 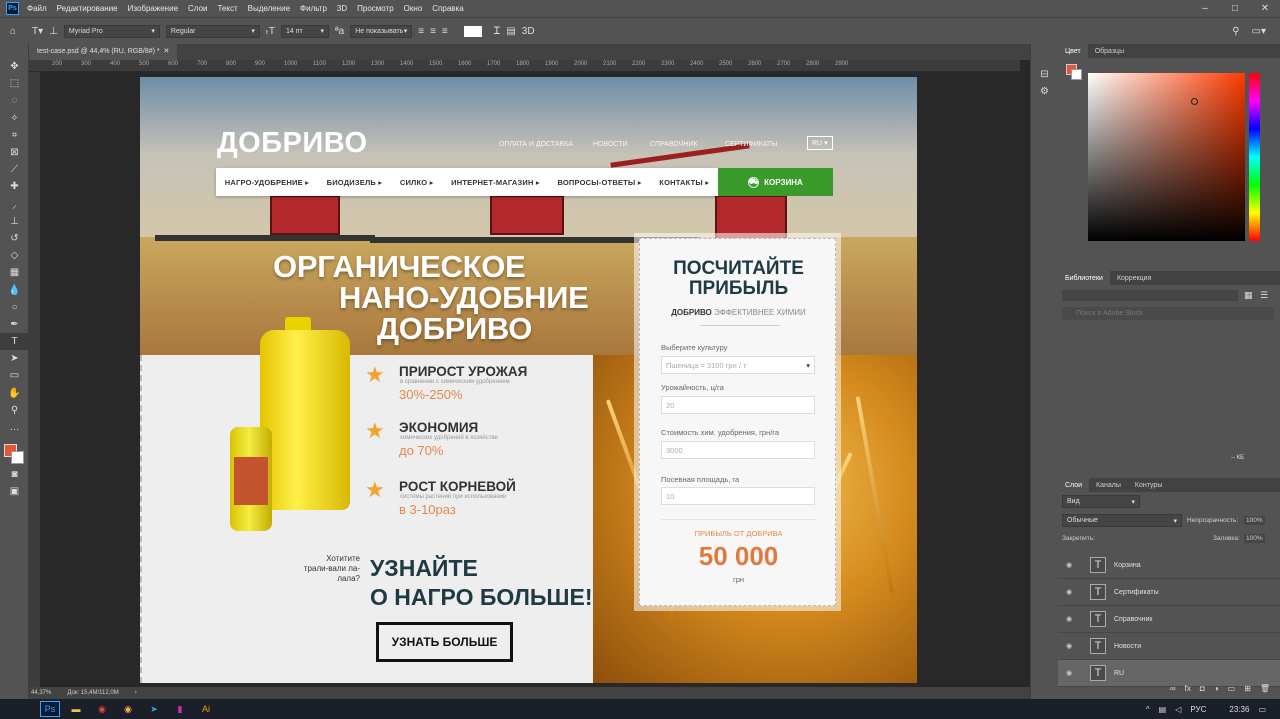 What do you see at coordinates (53, 31) in the screenshot?
I see `text-orientation-icon: ⊥` at bounding box center [53, 31].